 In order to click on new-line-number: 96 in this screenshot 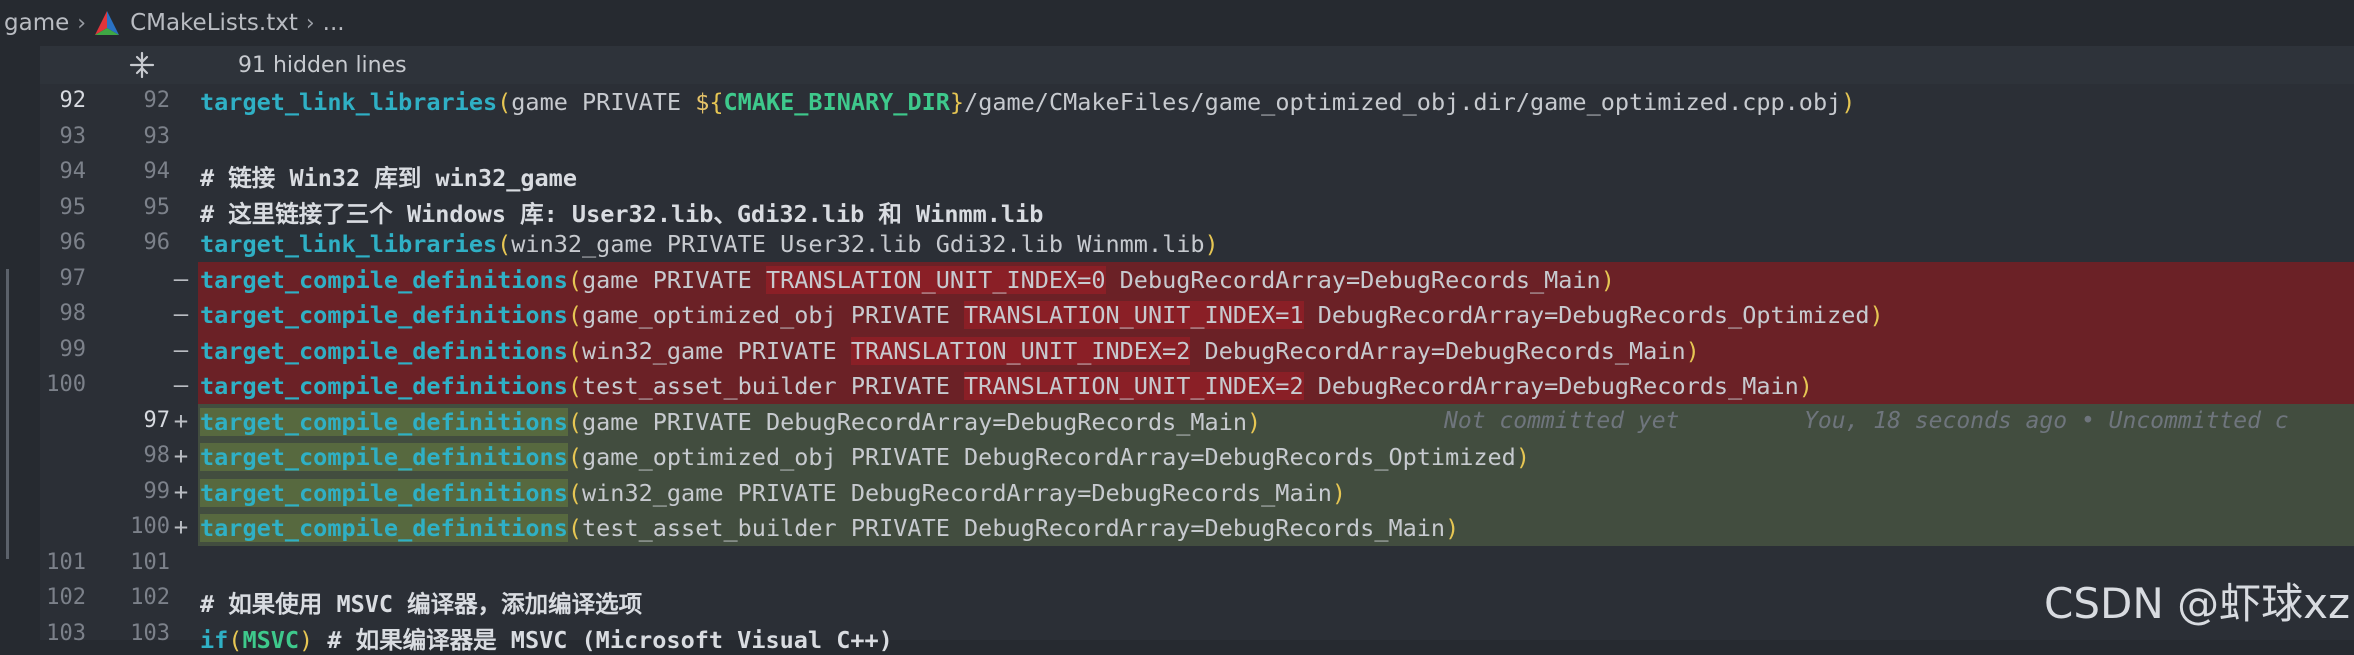, I will do `click(157, 242)`.